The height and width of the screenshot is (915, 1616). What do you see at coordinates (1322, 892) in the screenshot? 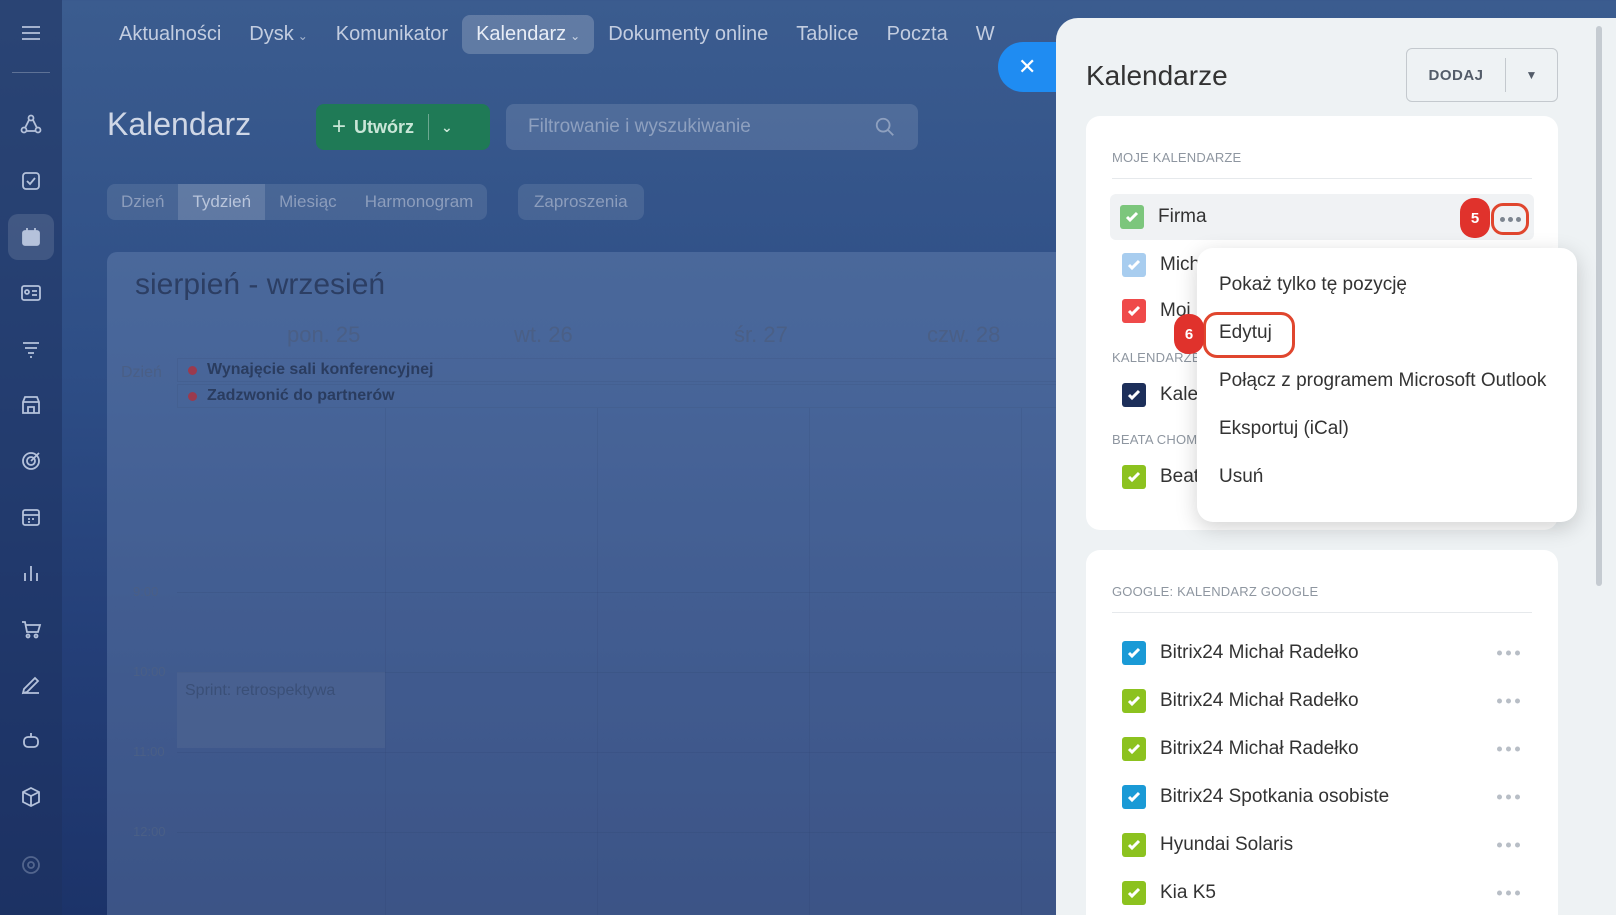
I see `calendar-item: Kia K5` at bounding box center [1322, 892].